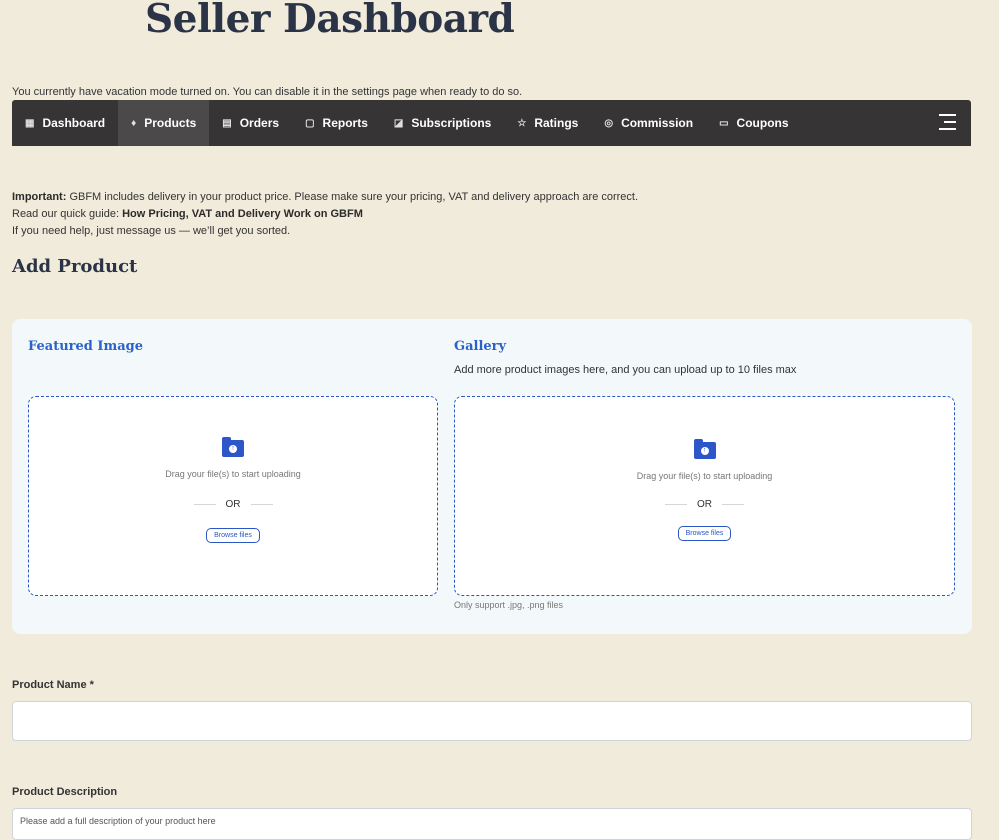 This screenshot has height=840, width=999. What do you see at coordinates (480, 346) in the screenshot?
I see `gallery-title: Gallery` at bounding box center [480, 346].